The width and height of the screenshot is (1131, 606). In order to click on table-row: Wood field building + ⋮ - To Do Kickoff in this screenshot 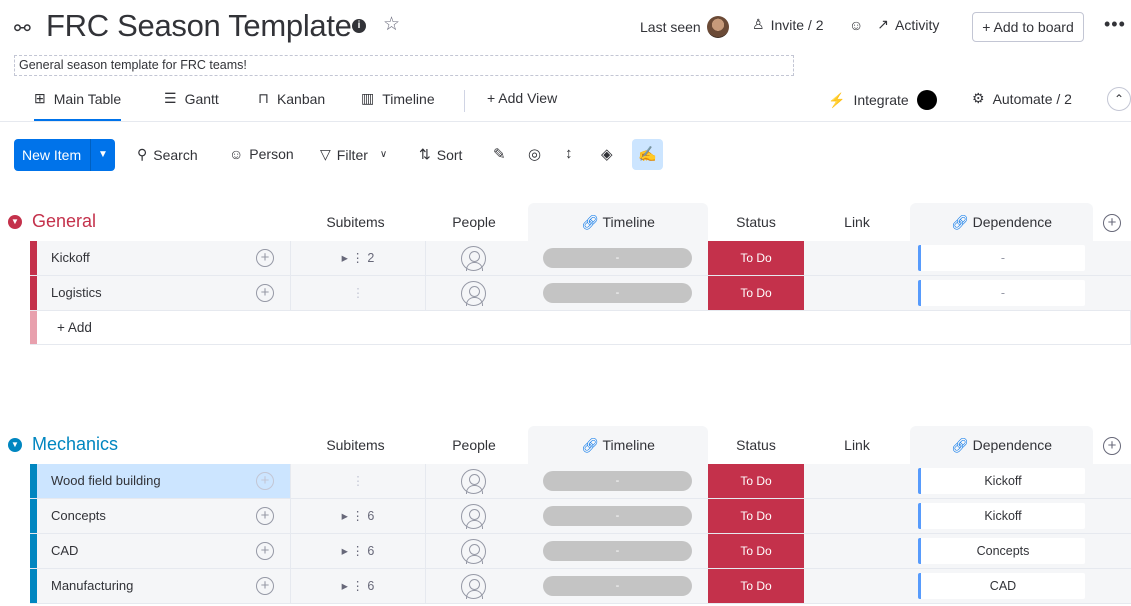, I will do `click(580, 481)`.